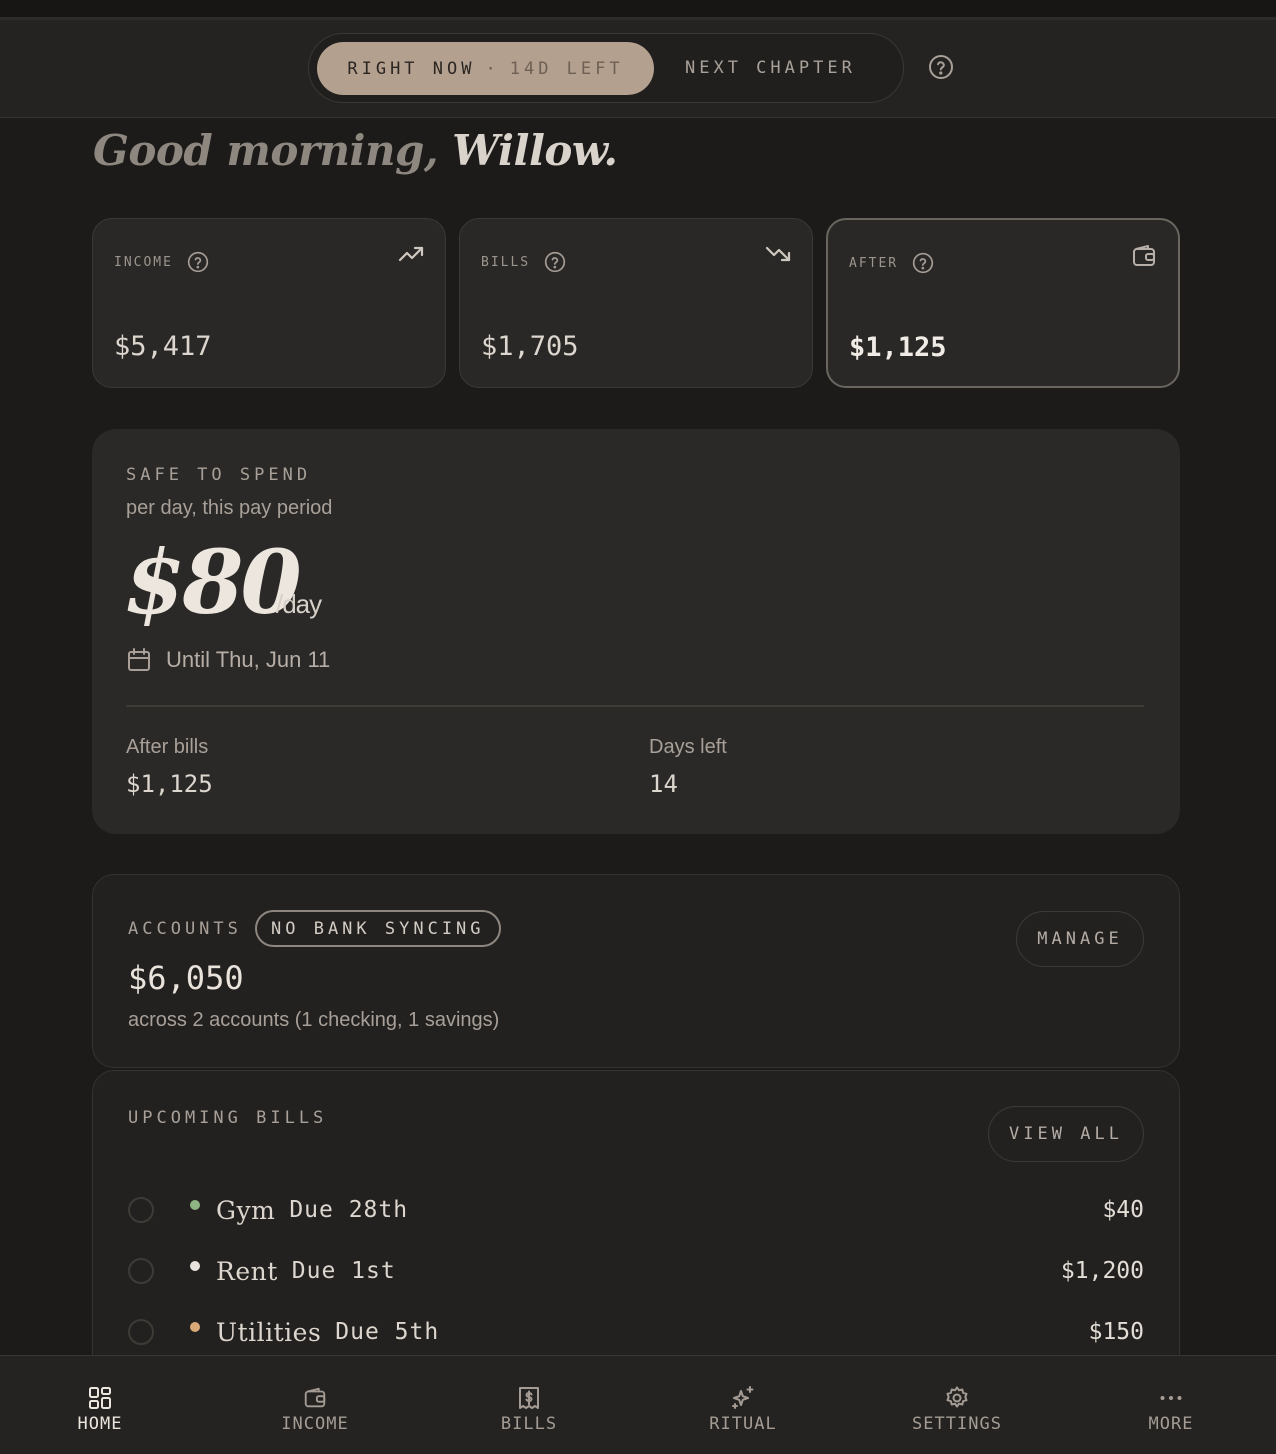 The image size is (1276, 1454). I want to click on top-bar: RIGHT NOW · 14D LEFT NEXT CHAPTER, so click(638, 69).